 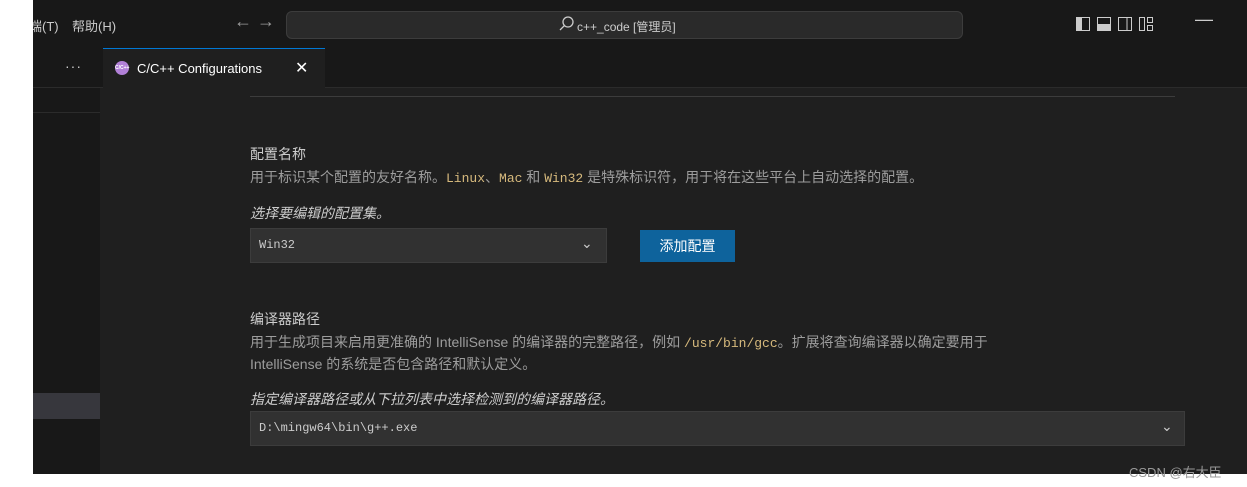 What do you see at coordinates (200, 68) in the screenshot?
I see `tab-label: C/C++ Configurations` at bounding box center [200, 68].